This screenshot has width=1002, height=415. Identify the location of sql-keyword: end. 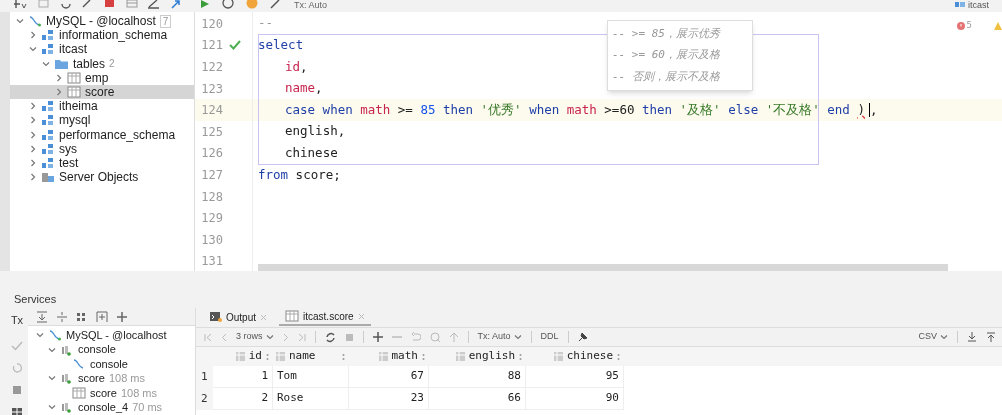
(838, 109).